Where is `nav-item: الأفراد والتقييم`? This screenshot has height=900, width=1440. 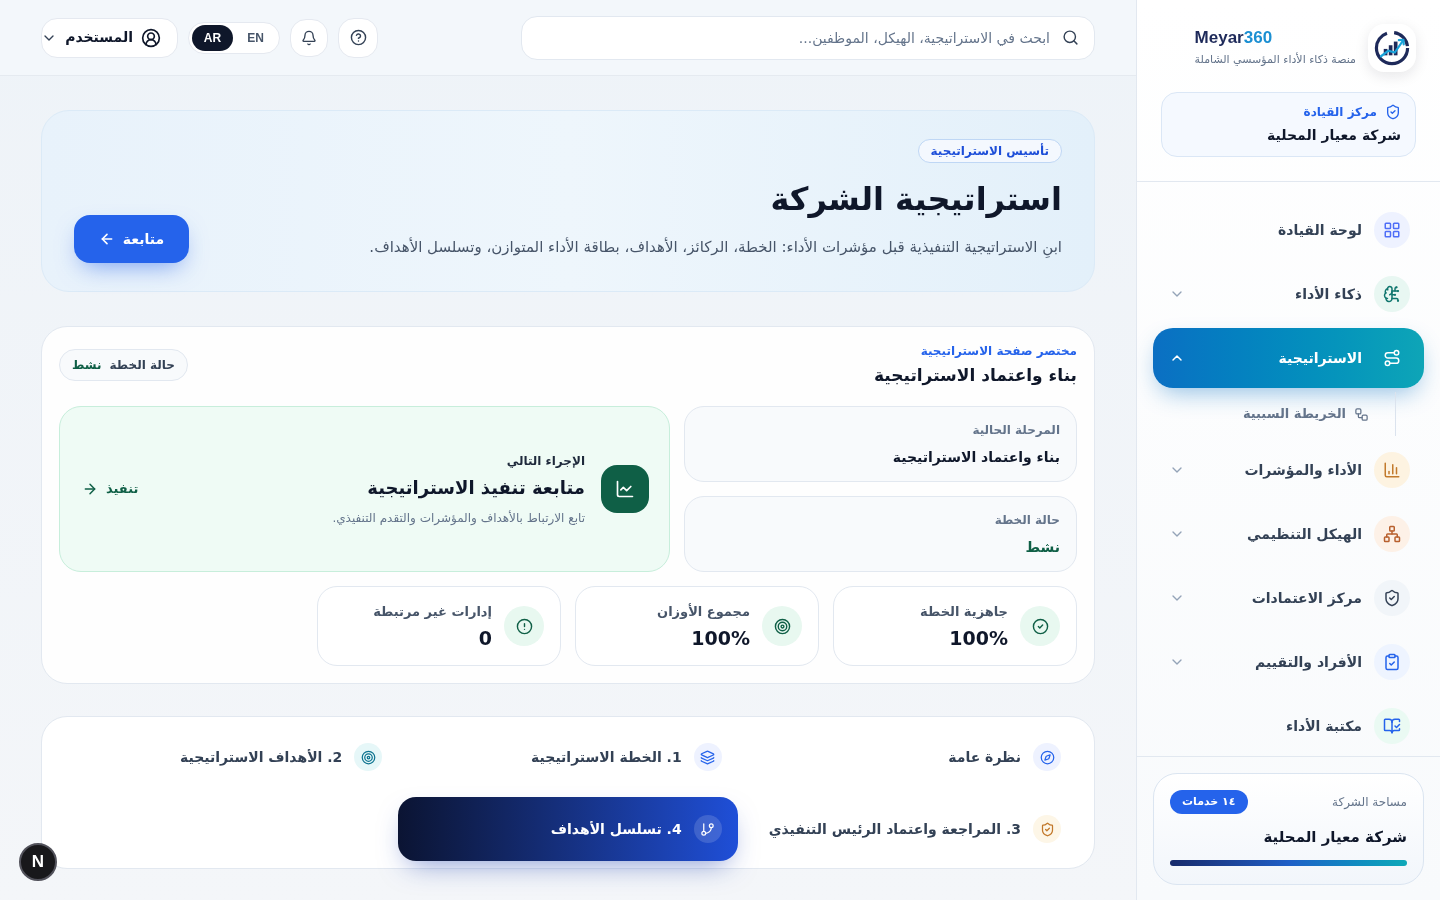
nav-item: الأفراد والتقييم is located at coordinates (1288, 662).